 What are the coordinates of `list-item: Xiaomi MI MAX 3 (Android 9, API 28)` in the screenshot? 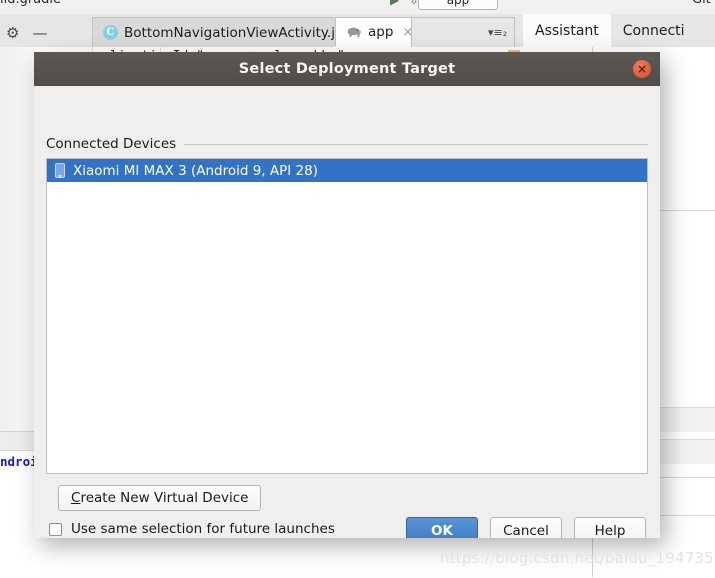 It's located at (347, 170).